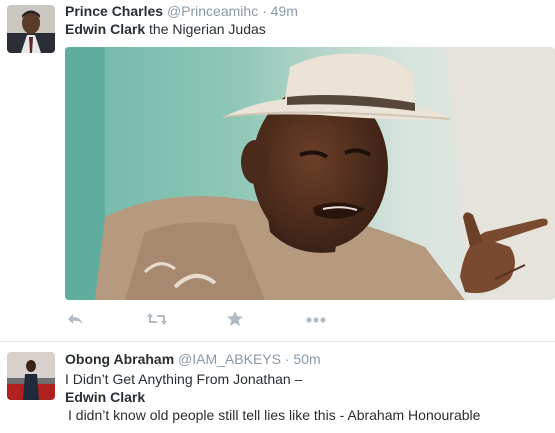 The image size is (555, 433). I want to click on more-icon, so click(316, 319).